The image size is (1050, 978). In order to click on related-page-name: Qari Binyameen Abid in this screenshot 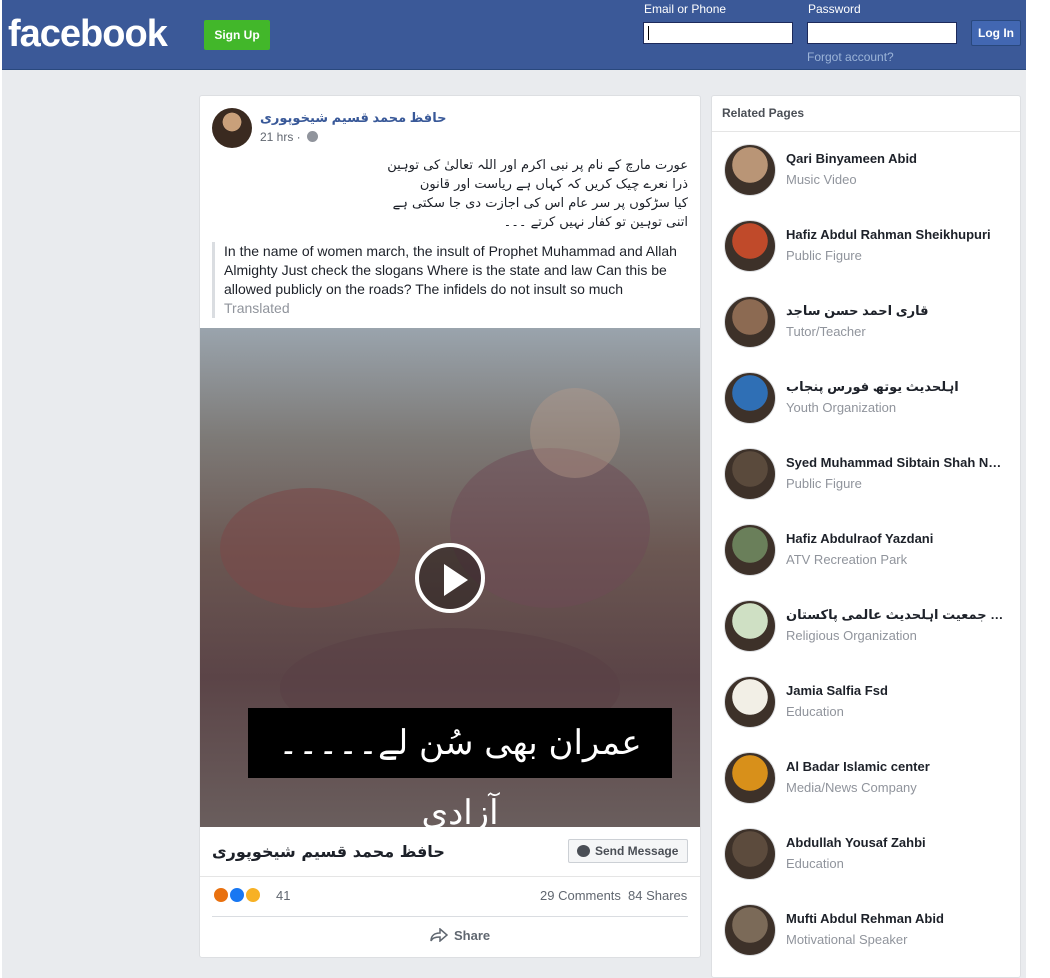, I will do `click(896, 158)`.